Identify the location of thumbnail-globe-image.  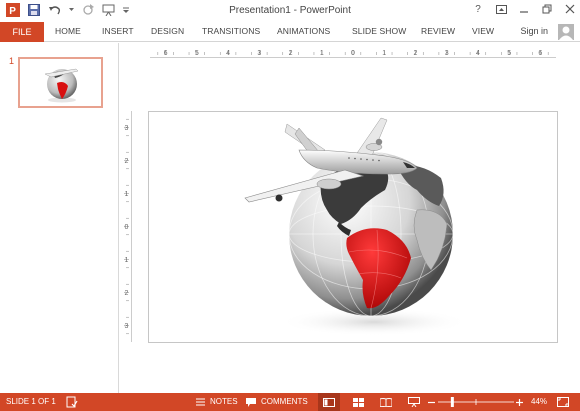
(60, 85).